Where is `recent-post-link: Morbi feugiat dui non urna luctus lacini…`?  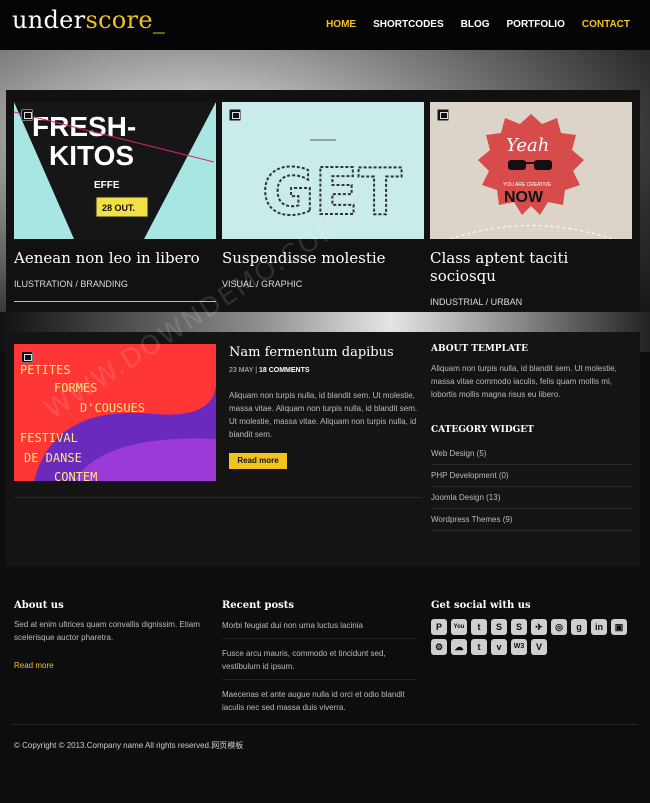 recent-post-link: Morbi feugiat dui non urna luctus lacini… is located at coordinates (319, 629).